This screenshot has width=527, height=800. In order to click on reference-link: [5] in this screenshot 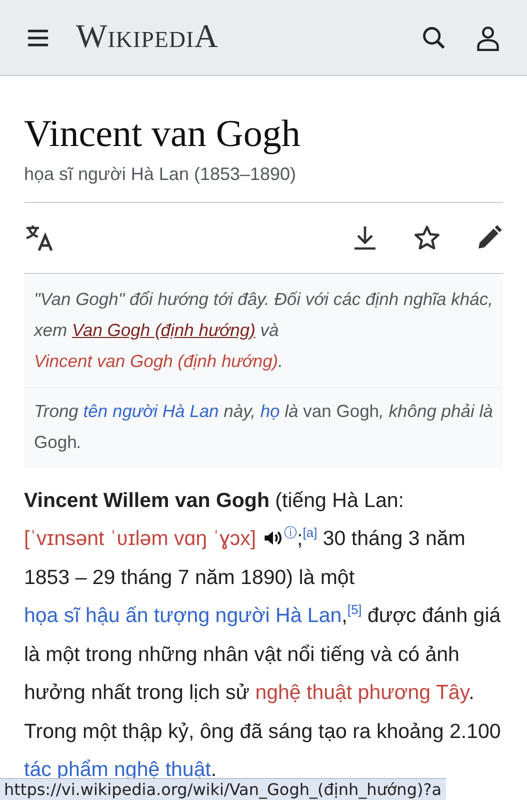, I will do `click(354, 610)`.